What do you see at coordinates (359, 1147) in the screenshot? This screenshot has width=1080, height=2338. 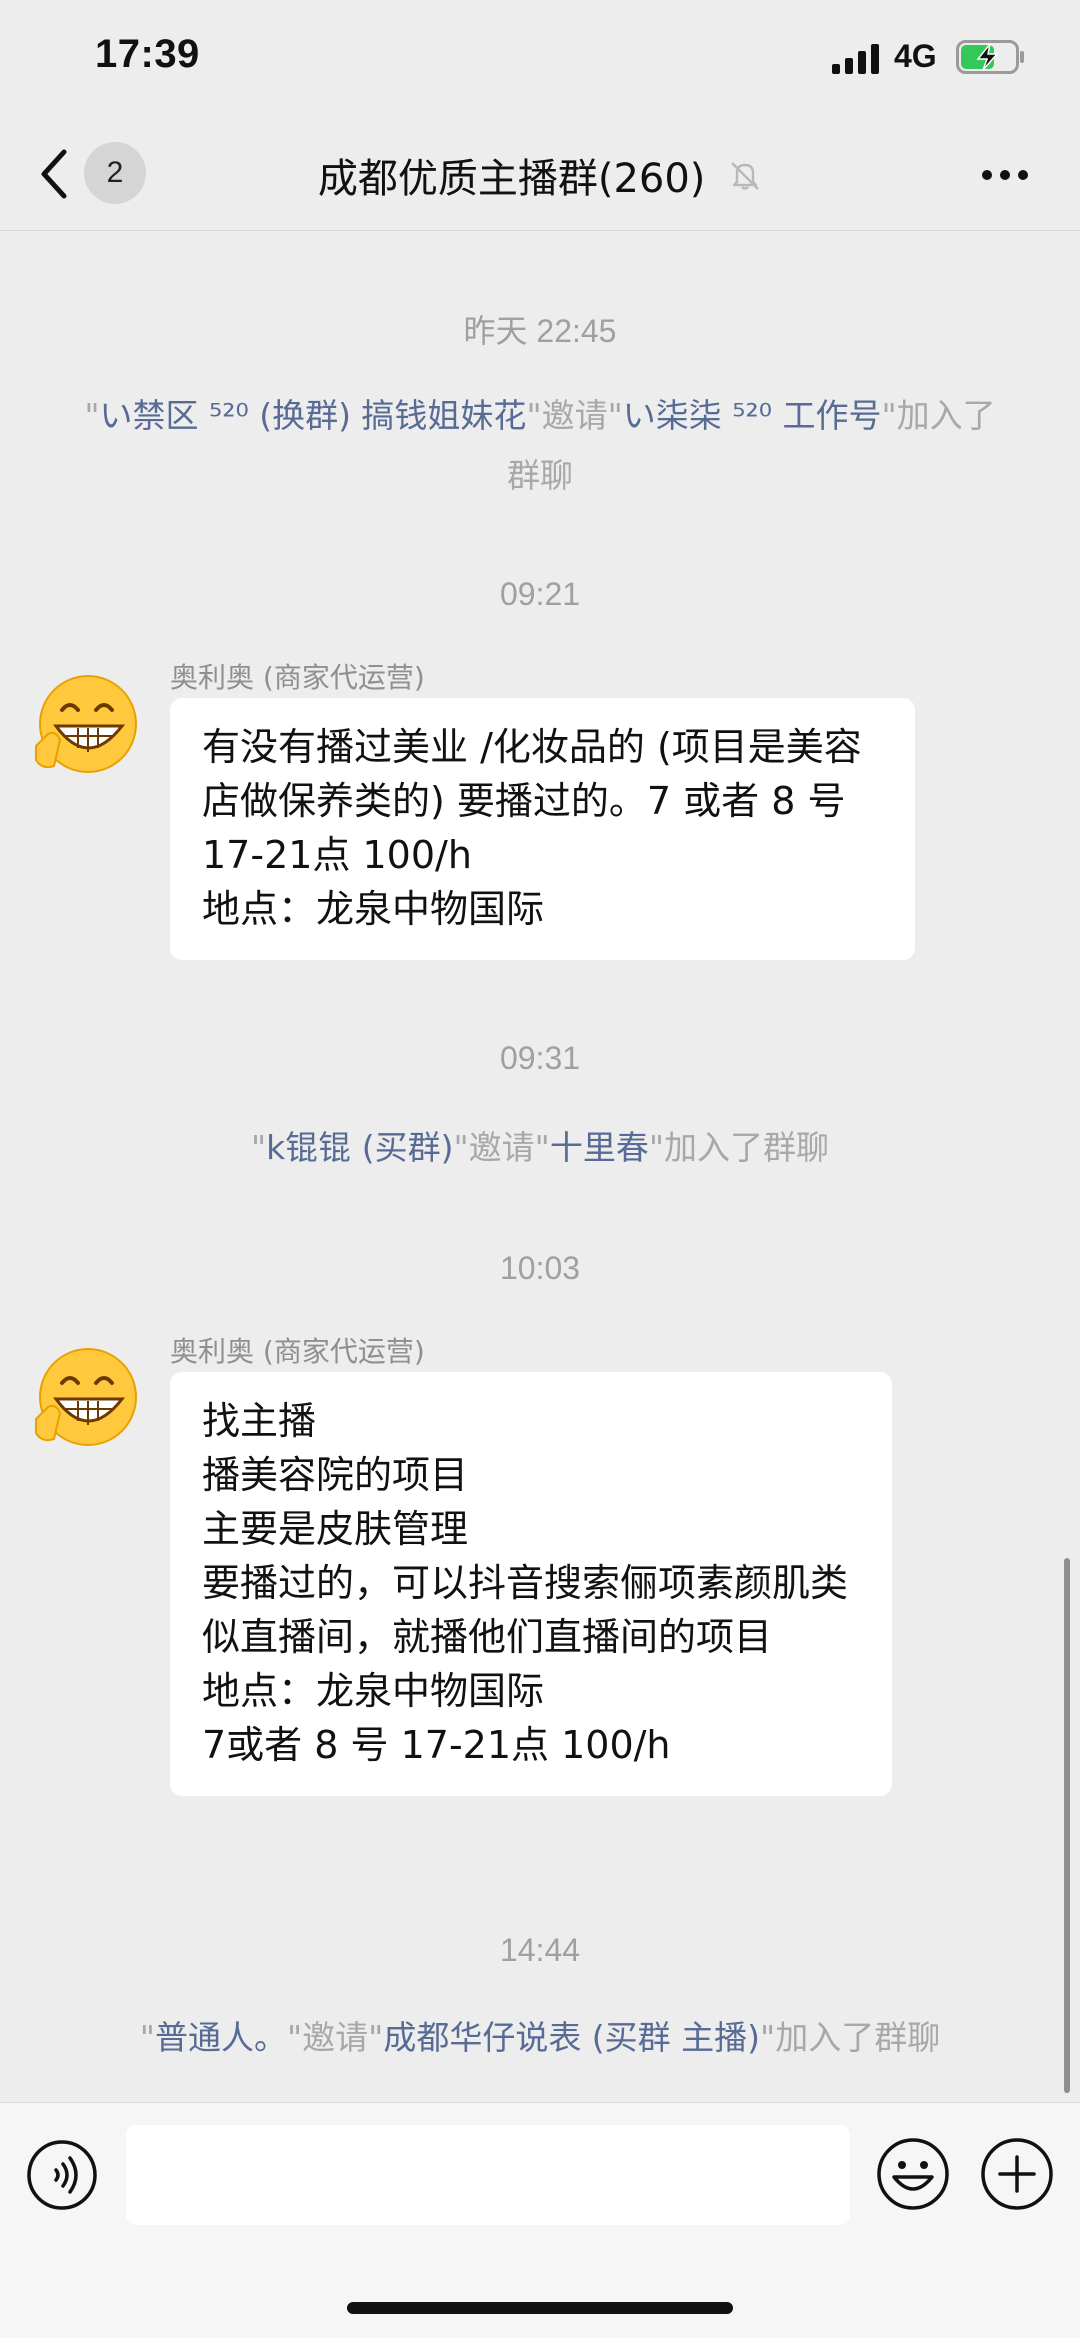 I see `user-link: k锟锟 (买群)` at bounding box center [359, 1147].